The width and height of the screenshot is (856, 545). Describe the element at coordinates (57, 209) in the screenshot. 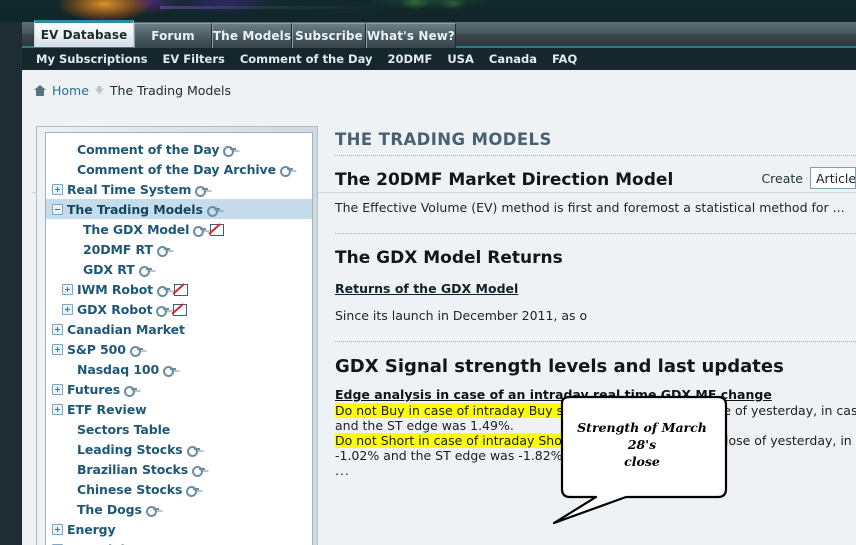

I see `collapse-minus-icon` at that location.